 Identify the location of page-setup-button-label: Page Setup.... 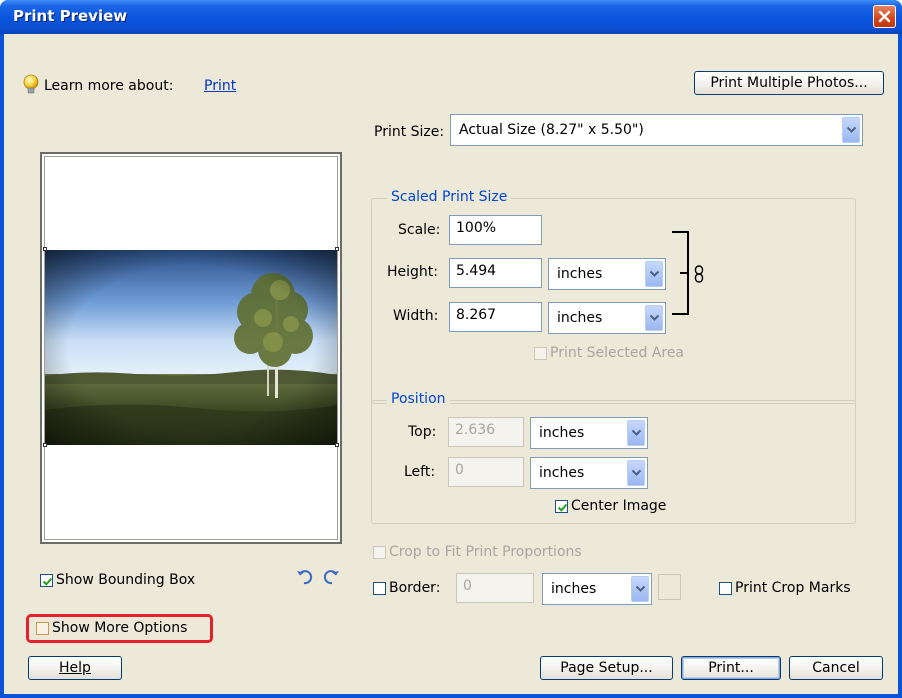
(606, 668).